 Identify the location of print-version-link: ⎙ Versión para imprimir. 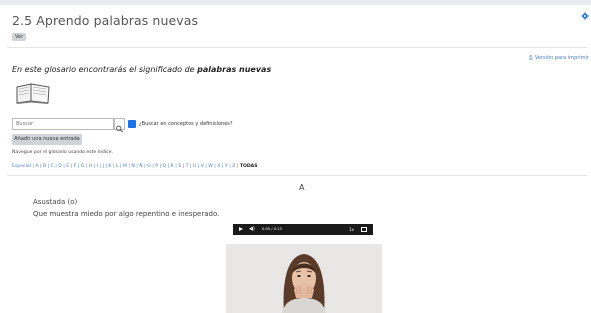
(559, 58).